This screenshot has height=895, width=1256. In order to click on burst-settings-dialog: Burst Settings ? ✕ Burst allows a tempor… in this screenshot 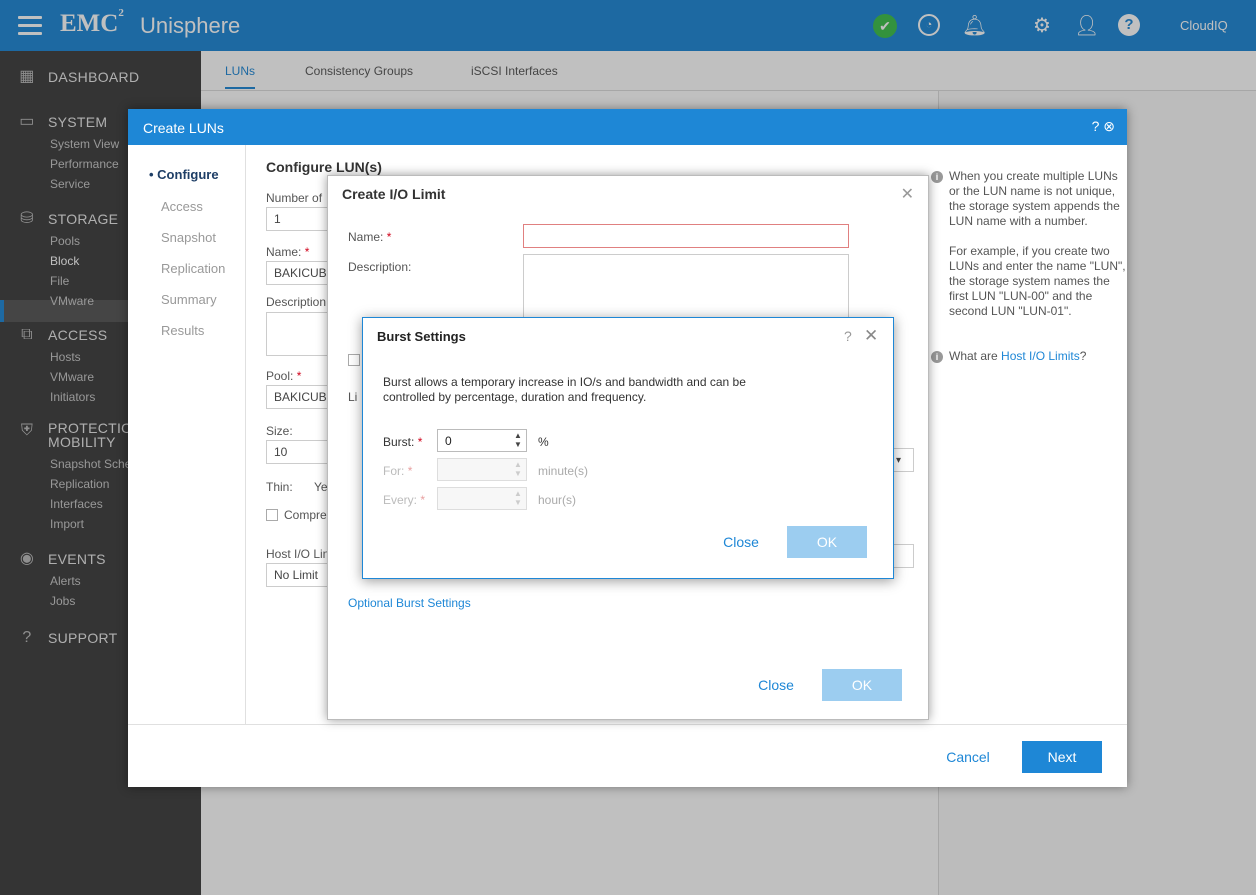, I will do `click(628, 448)`.